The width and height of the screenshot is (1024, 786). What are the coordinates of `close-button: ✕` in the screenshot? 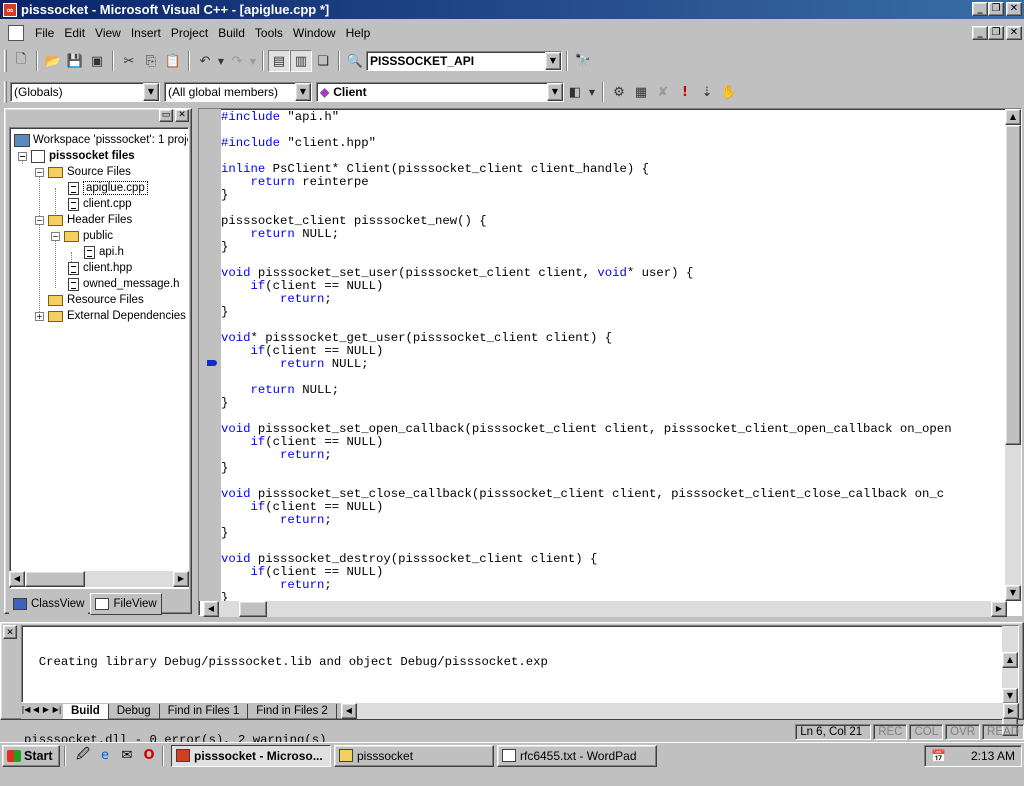 It's located at (1014, 9).